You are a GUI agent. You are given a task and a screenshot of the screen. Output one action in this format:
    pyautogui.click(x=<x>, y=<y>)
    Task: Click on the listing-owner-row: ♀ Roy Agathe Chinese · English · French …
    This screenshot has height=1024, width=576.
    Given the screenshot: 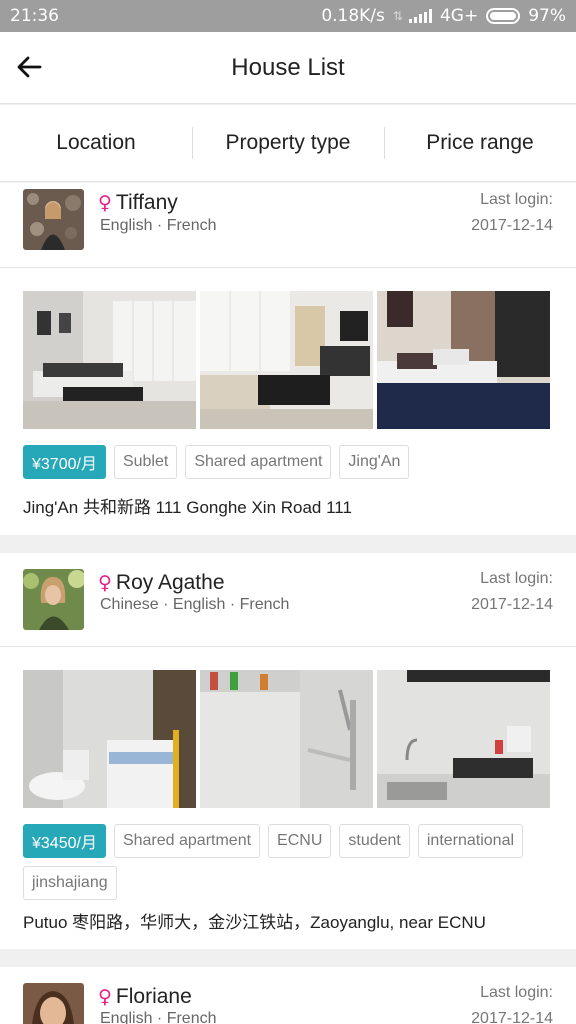 What is the action you would take?
    pyautogui.click(x=288, y=600)
    